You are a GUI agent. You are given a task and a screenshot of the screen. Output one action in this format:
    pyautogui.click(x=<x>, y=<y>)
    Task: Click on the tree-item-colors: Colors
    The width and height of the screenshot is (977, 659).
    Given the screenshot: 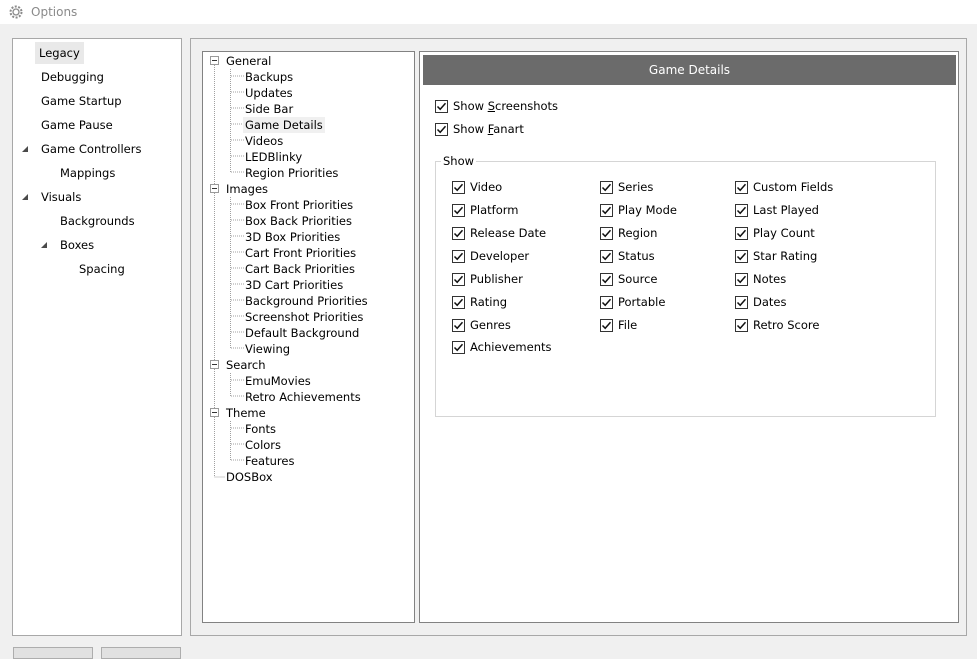 What is the action you would take?
    pyautogui.click(x=263, y=445)
    